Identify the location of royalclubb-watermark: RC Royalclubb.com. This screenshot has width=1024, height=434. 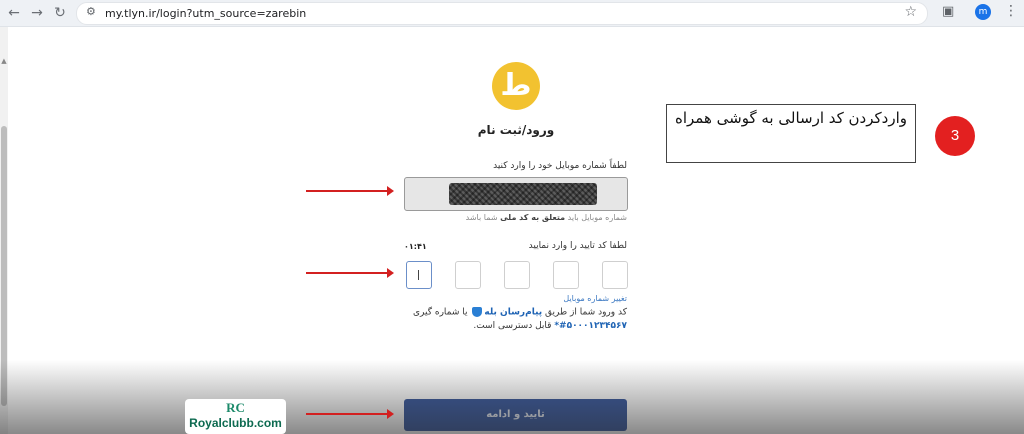
(235, 416).